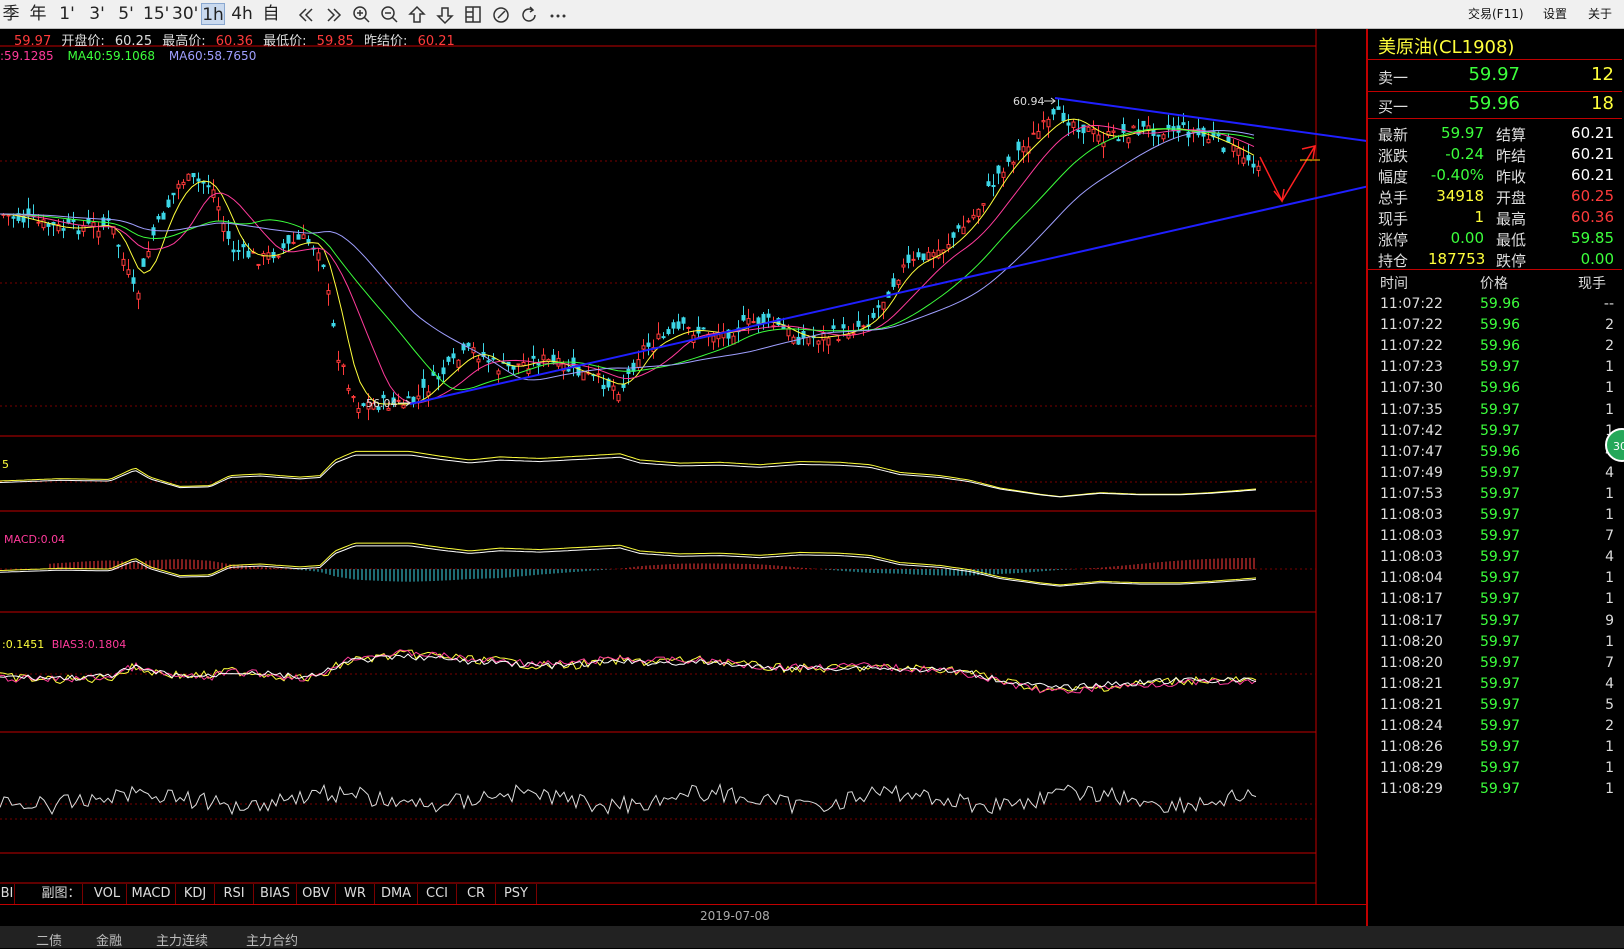 The height and width of the screenshot is (949, 1624). What do you see at coordinates (1602, 103) in the screenshot?
I see `buy-qty: 18` at bounding box center [1602, 103].